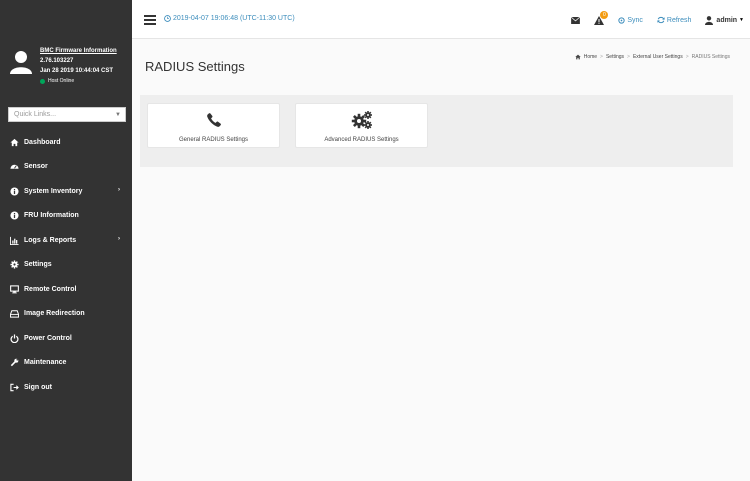 The image size is (750, 481). What do you see at coordinates (621, 20) in the screenshot?
I see `sync-icon` at bounding box center [621, 20].